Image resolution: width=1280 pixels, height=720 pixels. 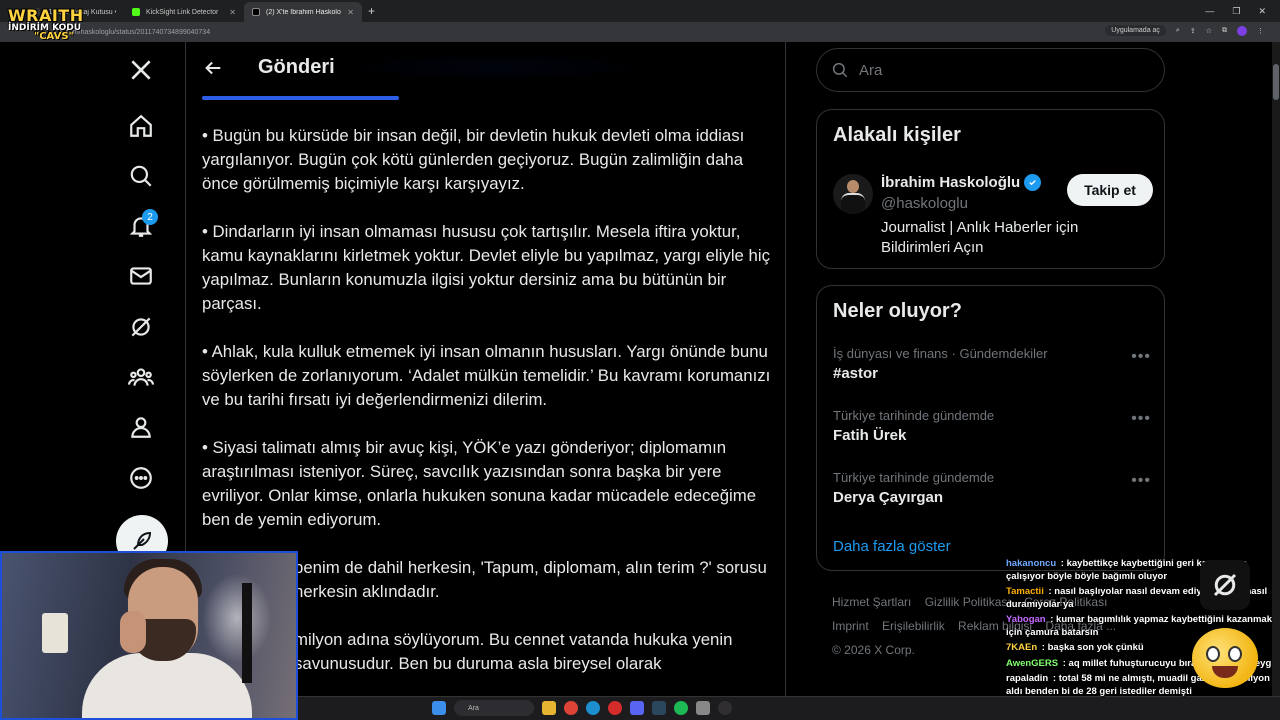 What do you see at coordinates (1025, 591) in the screenshot?
I see `chat-username: Tamactii` at bounding box center [1025, 591].